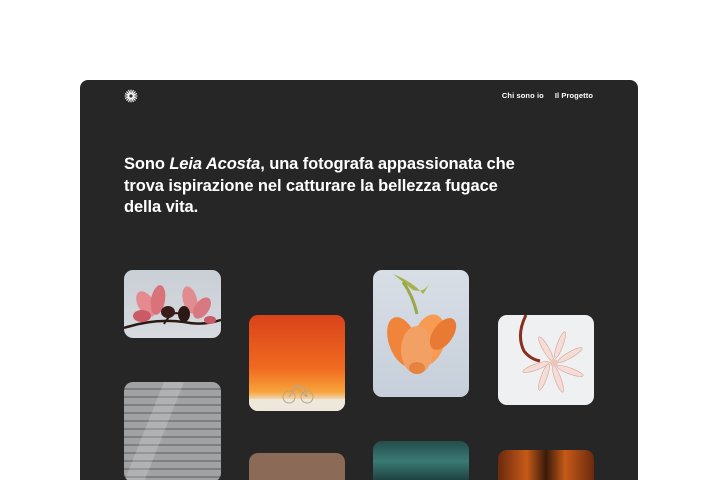 Image resolution: width=720 pixels, height=480 pixels. What do you see at coordinates (421, 333) in the screenshot?
I see `gallery-photo-orange-tulip` at bounding box center [421, 333].